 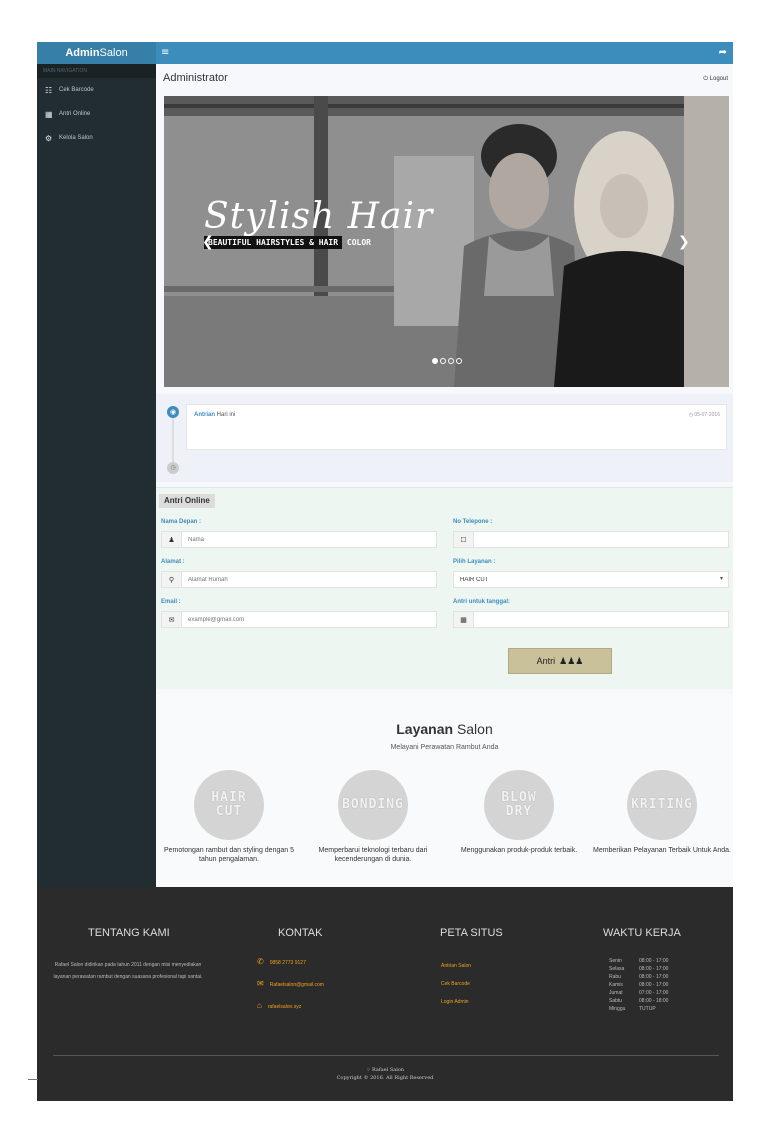 I want to click on page-header: Administrator ⏻ Logout, so click(x=444, y=79).